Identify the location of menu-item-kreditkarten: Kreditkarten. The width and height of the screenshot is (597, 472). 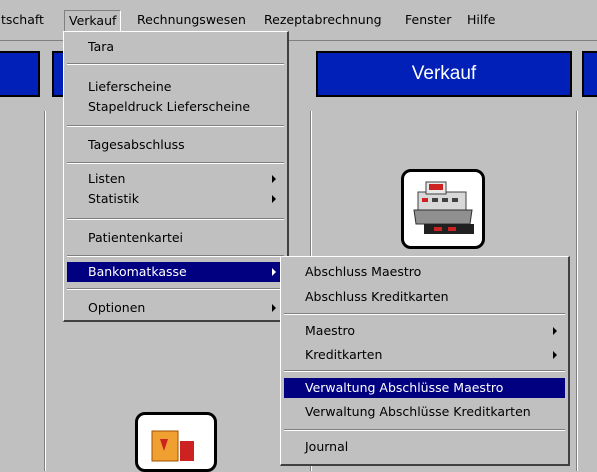
(424, 355).